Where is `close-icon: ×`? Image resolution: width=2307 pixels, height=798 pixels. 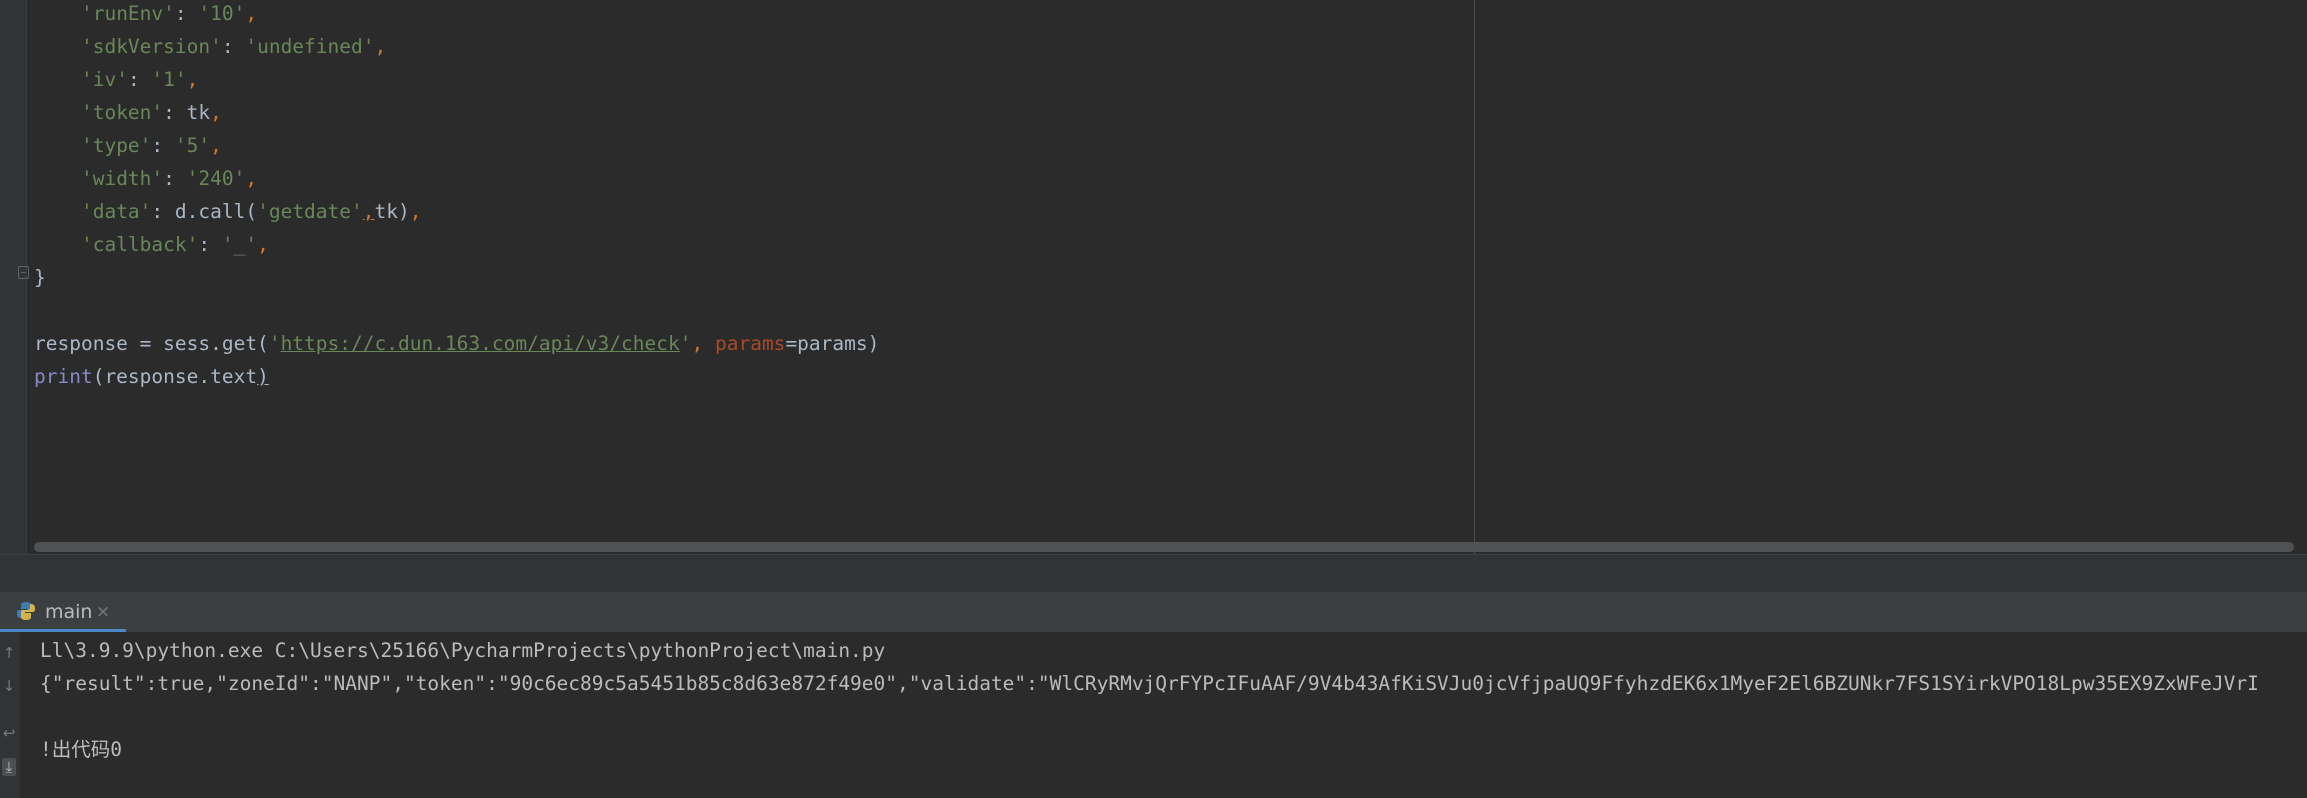
close-icon: × is located at coordinates (103, 612).